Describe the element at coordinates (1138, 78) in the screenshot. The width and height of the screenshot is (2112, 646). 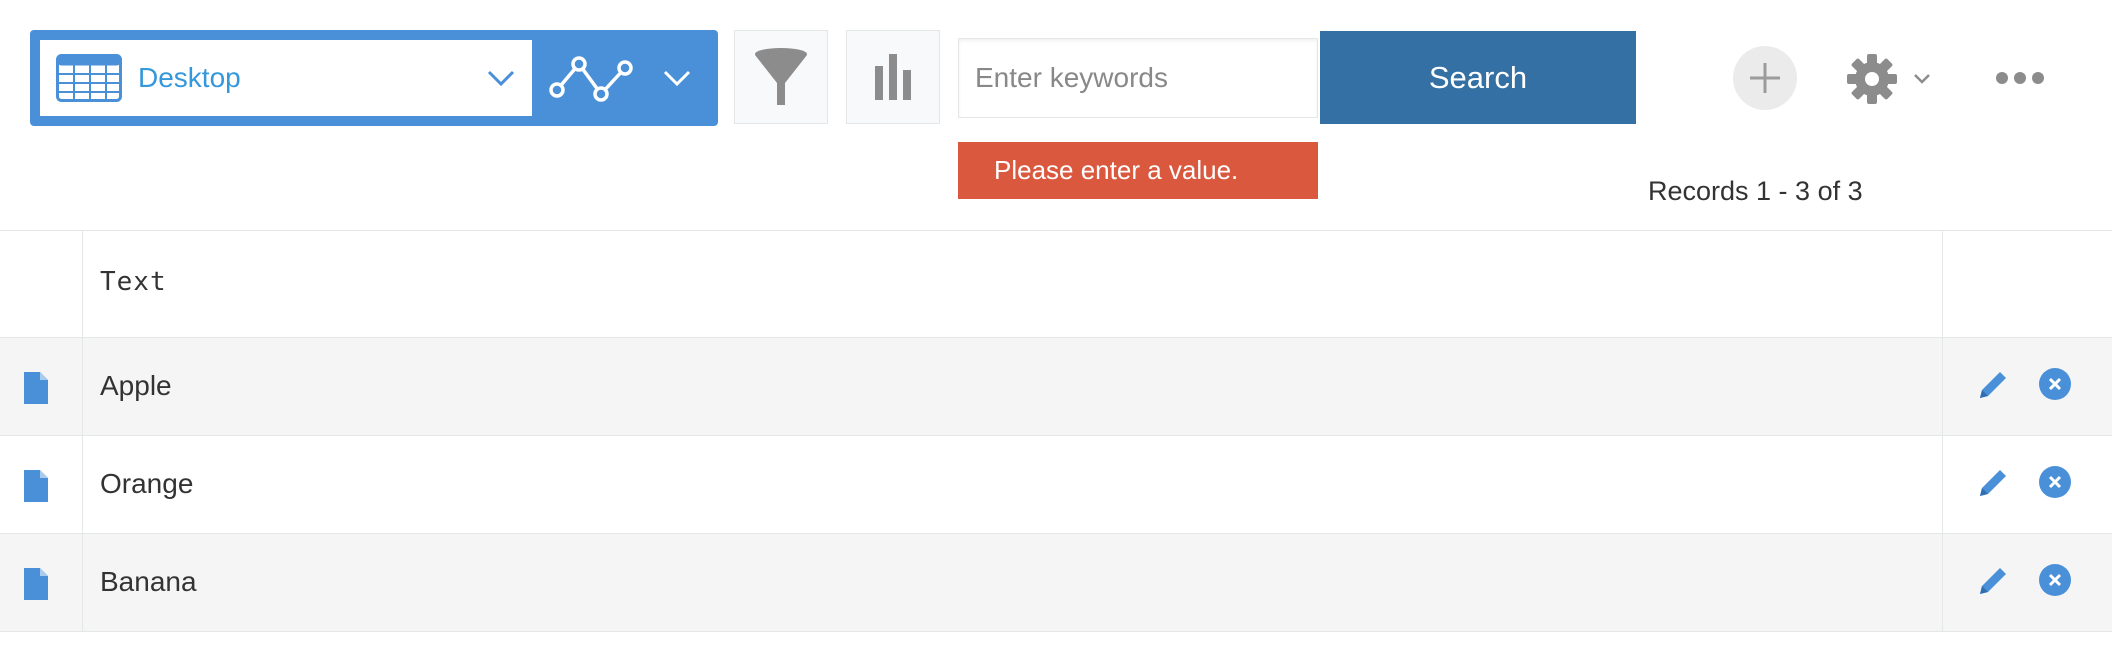
I see `search-input` at that location.